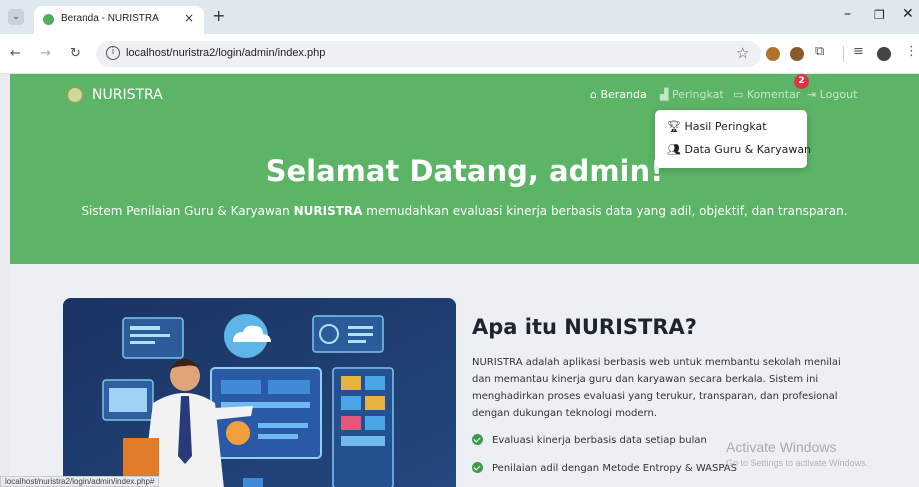 The image size is (919, 487). I want to click on browser-tab: Beranda - NURISTRA ×, so click(119, 20).